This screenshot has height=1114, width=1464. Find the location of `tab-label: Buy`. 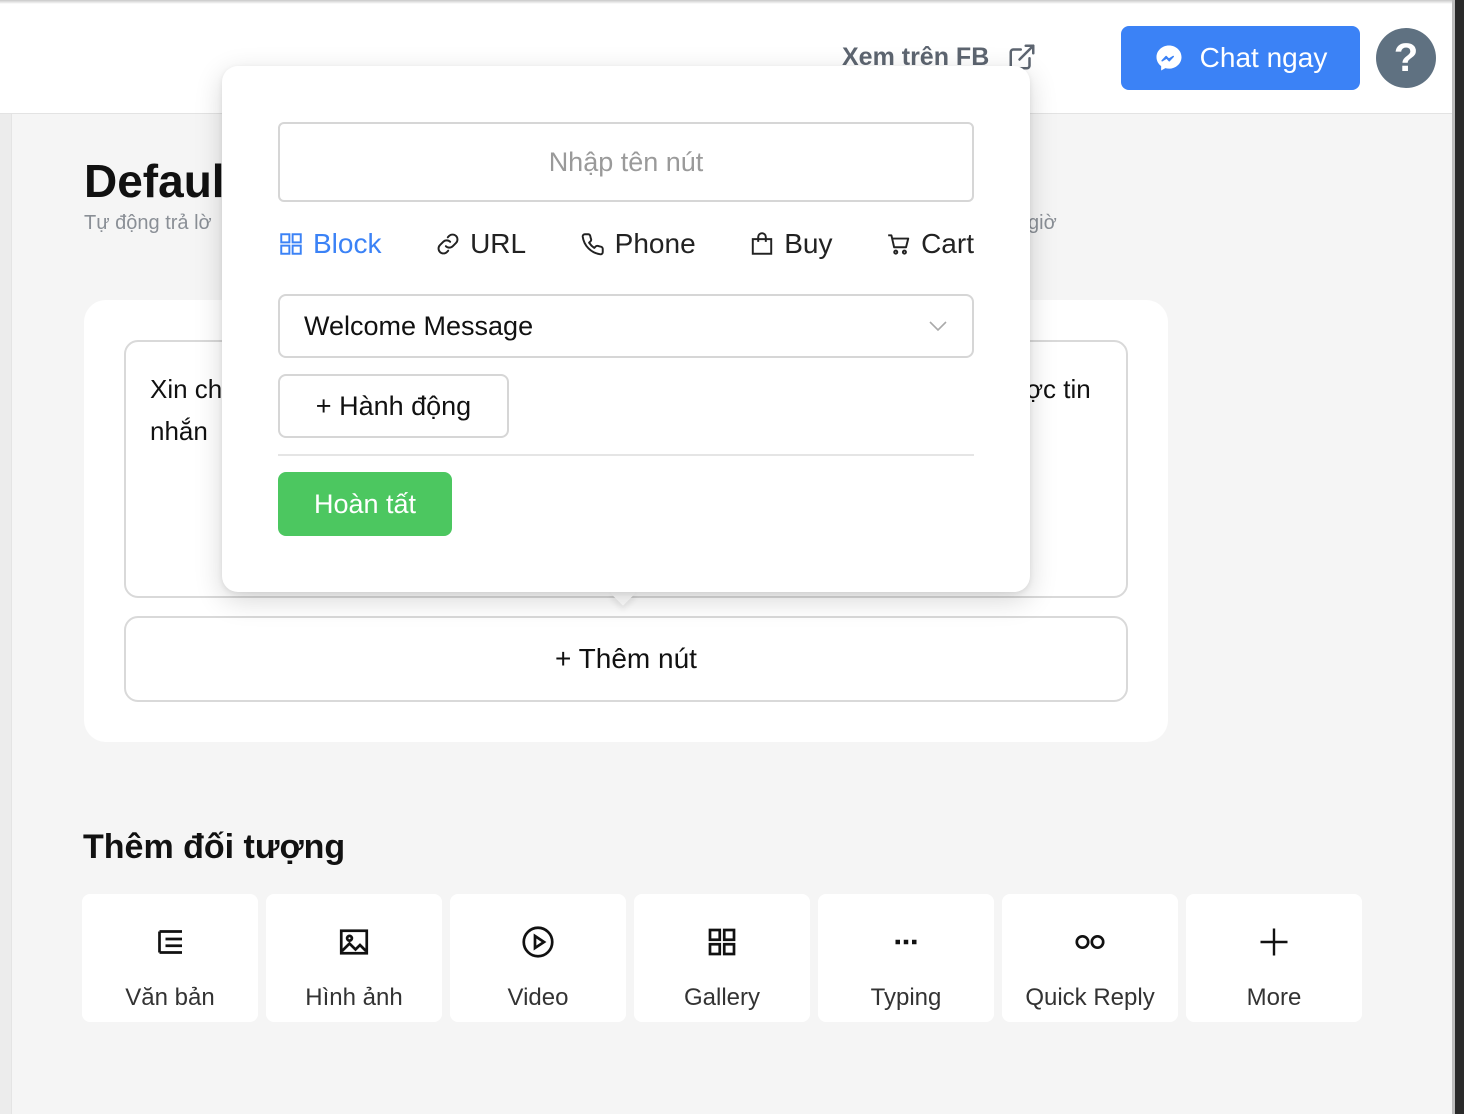

tab-label: Buy is located at coordinates (808, 243).